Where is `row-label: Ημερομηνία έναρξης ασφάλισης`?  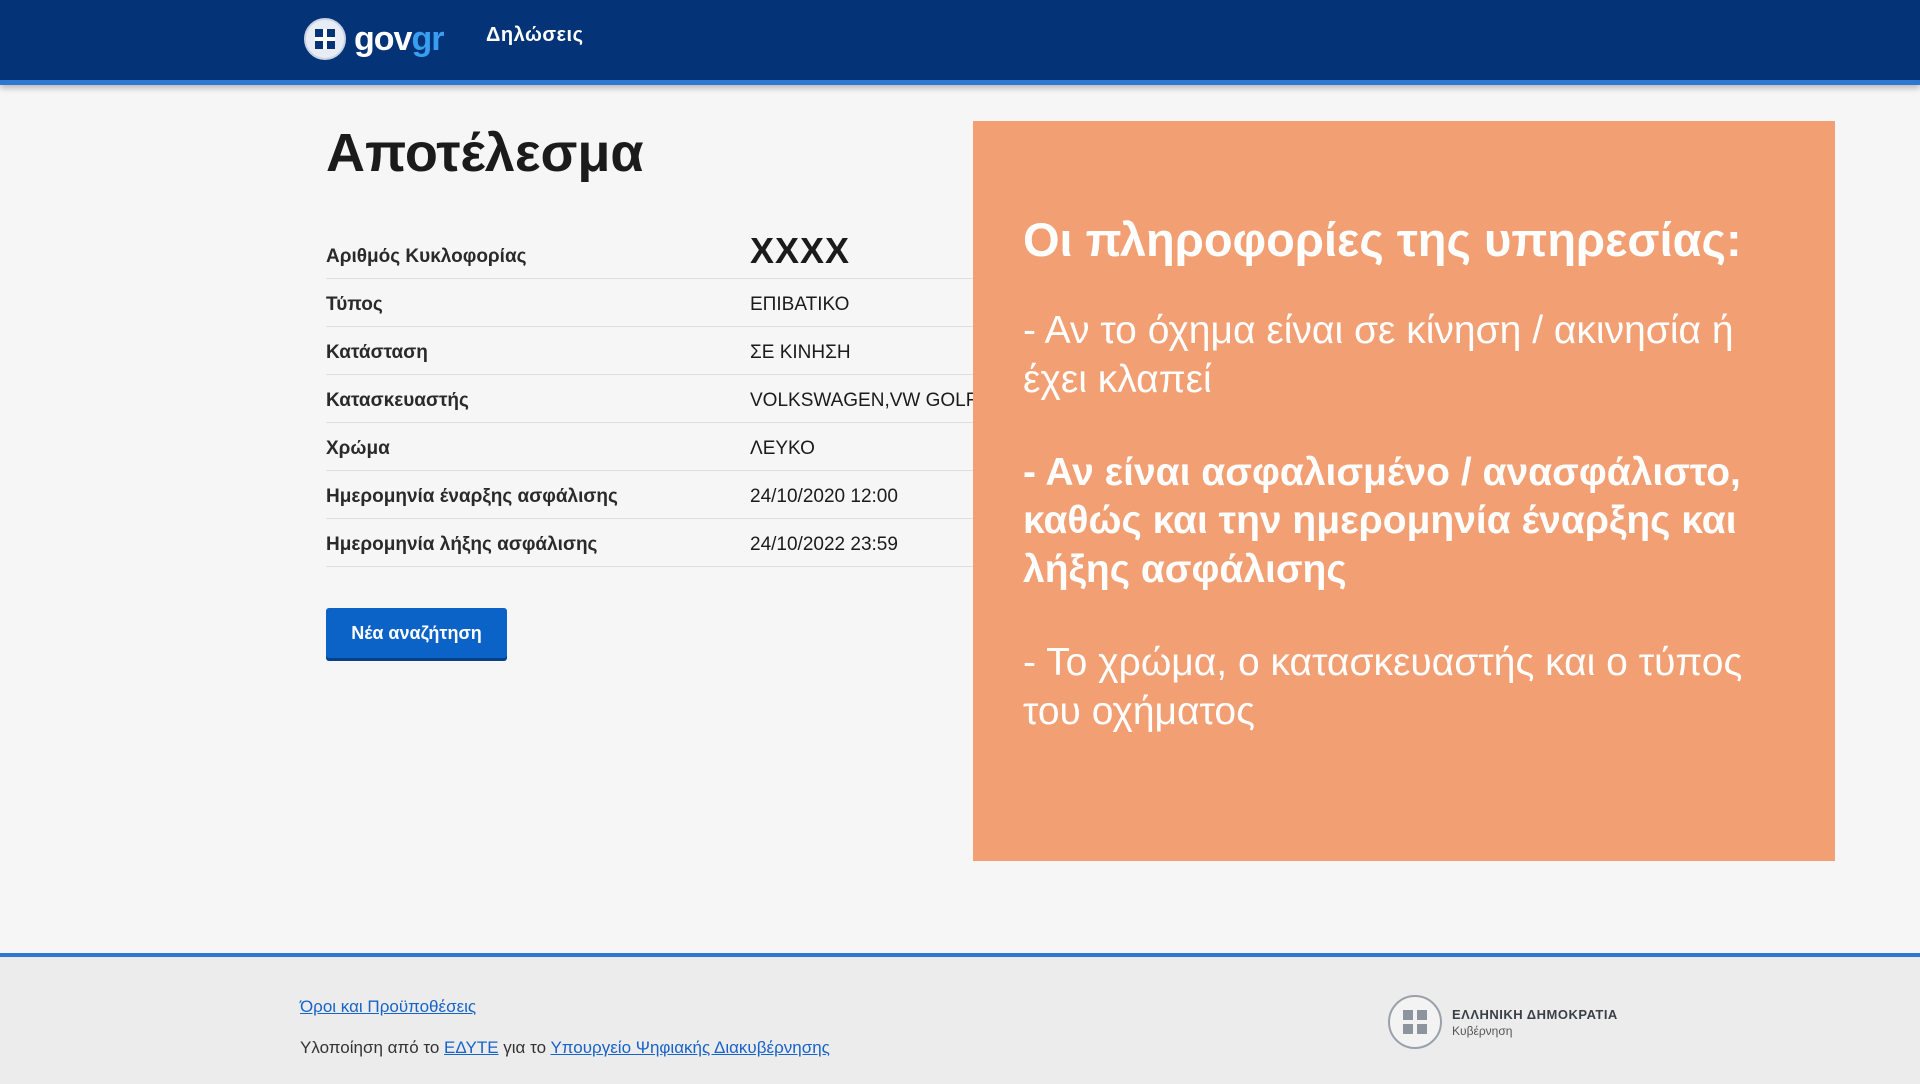 row-label: Ημερομηνία έναρξης ασφάλισης is located at coordinates (472, 496).